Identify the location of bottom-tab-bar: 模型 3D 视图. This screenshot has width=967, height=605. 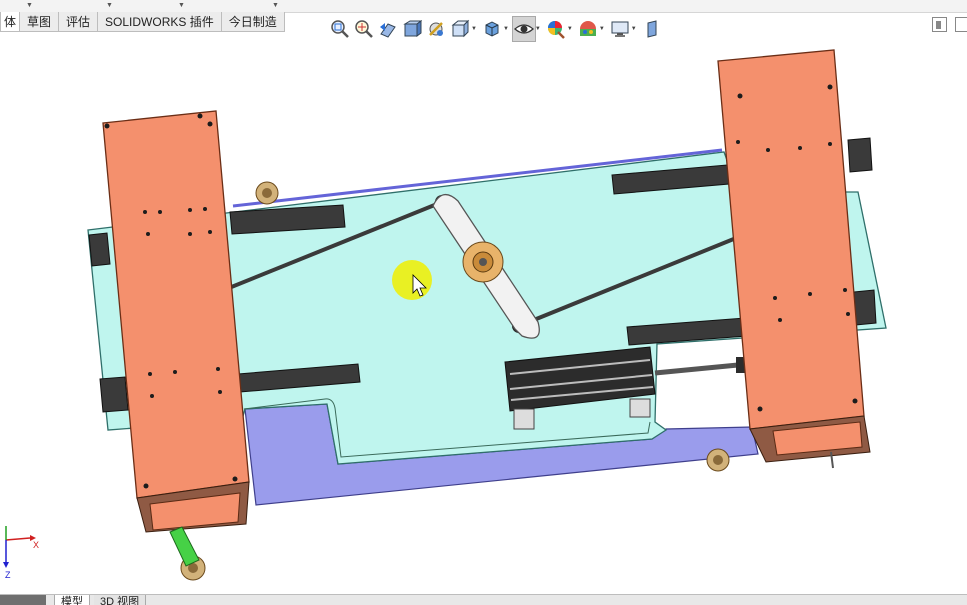
(483, 599).